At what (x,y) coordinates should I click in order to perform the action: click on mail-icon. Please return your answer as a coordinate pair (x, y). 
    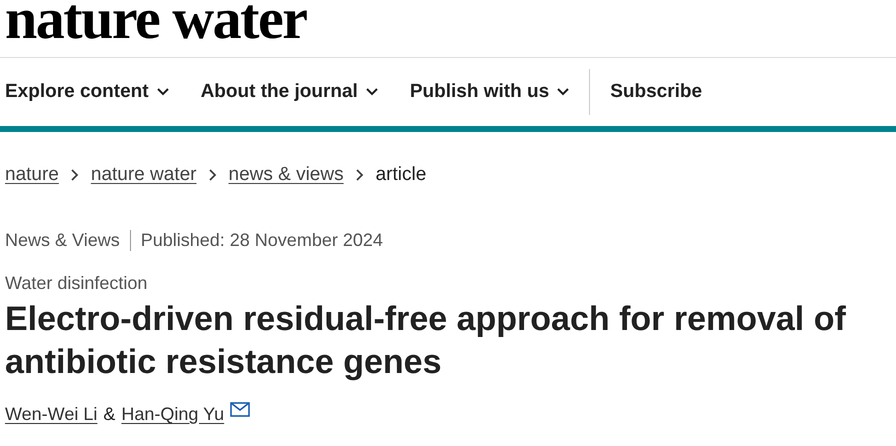
    Looking at the image, I should click on (240, 409).